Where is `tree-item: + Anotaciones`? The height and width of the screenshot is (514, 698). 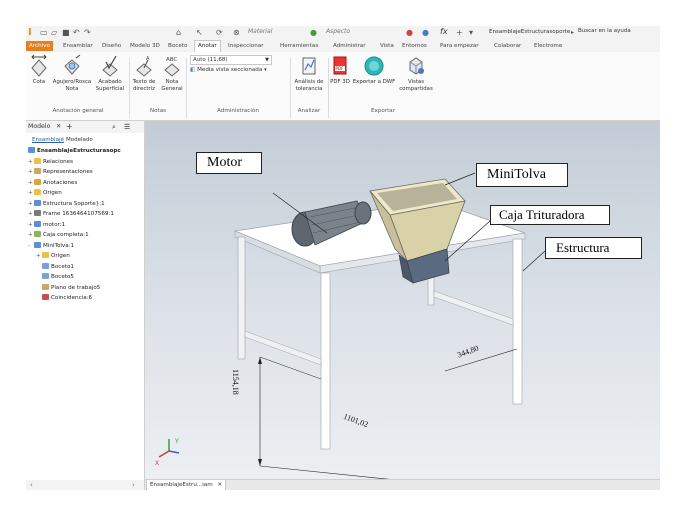 tree-item: + Anotaciones is located at coordinates (53, 183).